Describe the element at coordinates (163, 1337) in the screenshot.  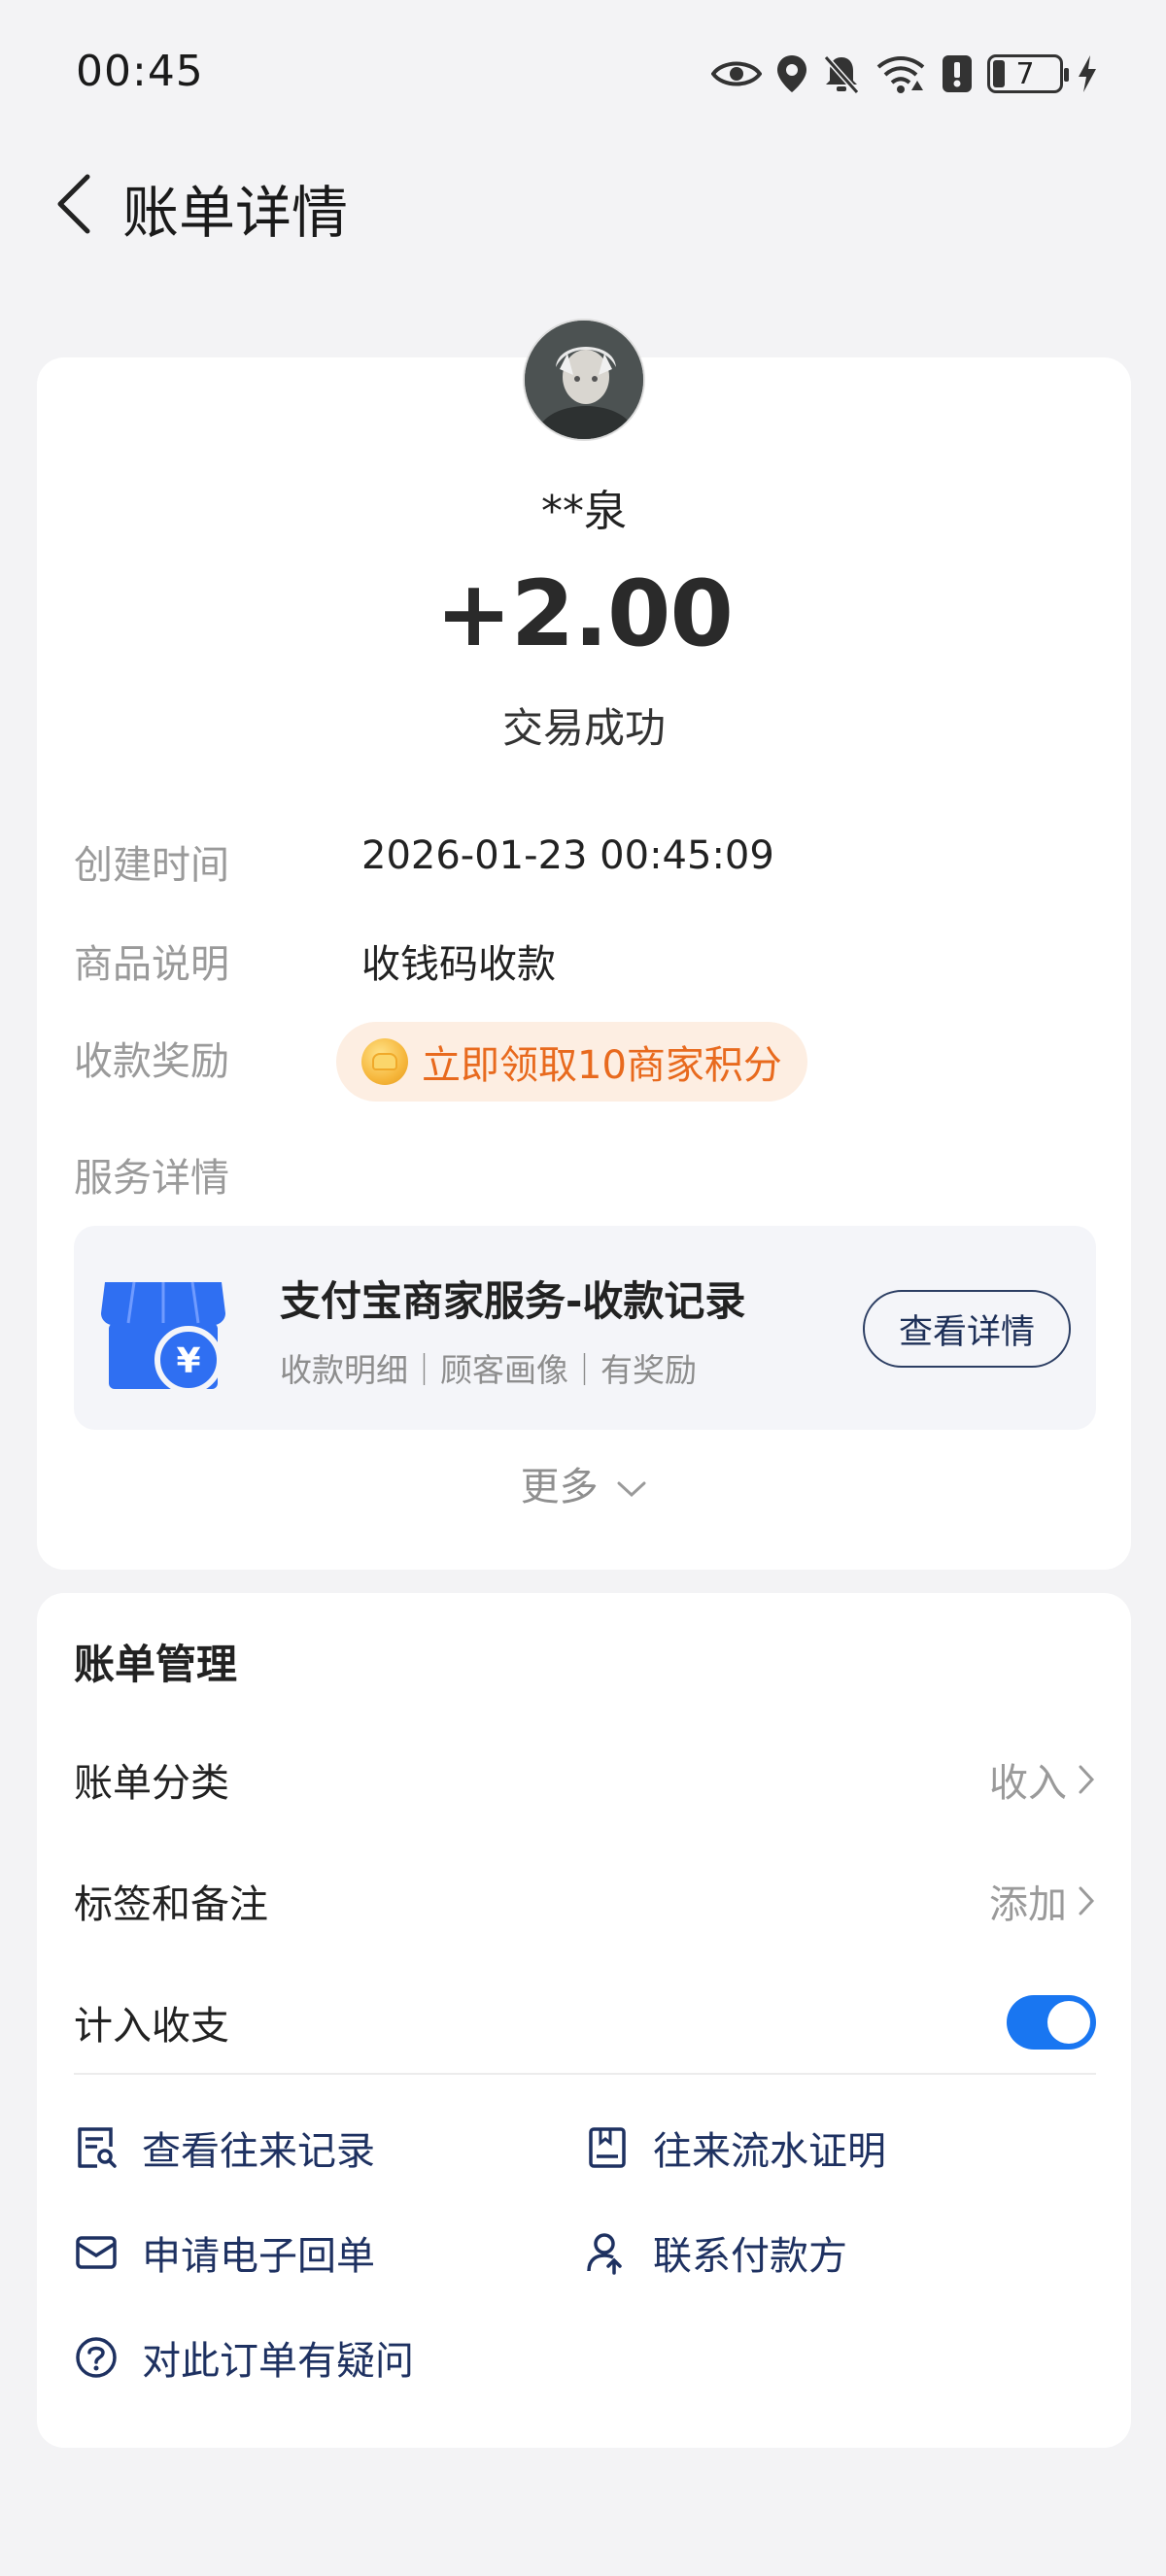
I see `shop-icon: ¥` at that location.